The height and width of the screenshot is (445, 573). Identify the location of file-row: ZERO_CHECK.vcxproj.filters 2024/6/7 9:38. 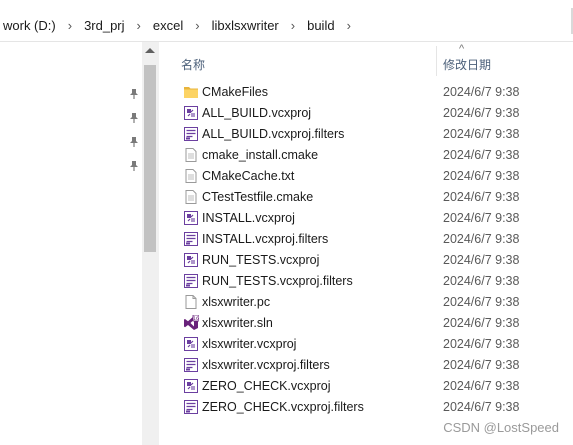
(366, 407).